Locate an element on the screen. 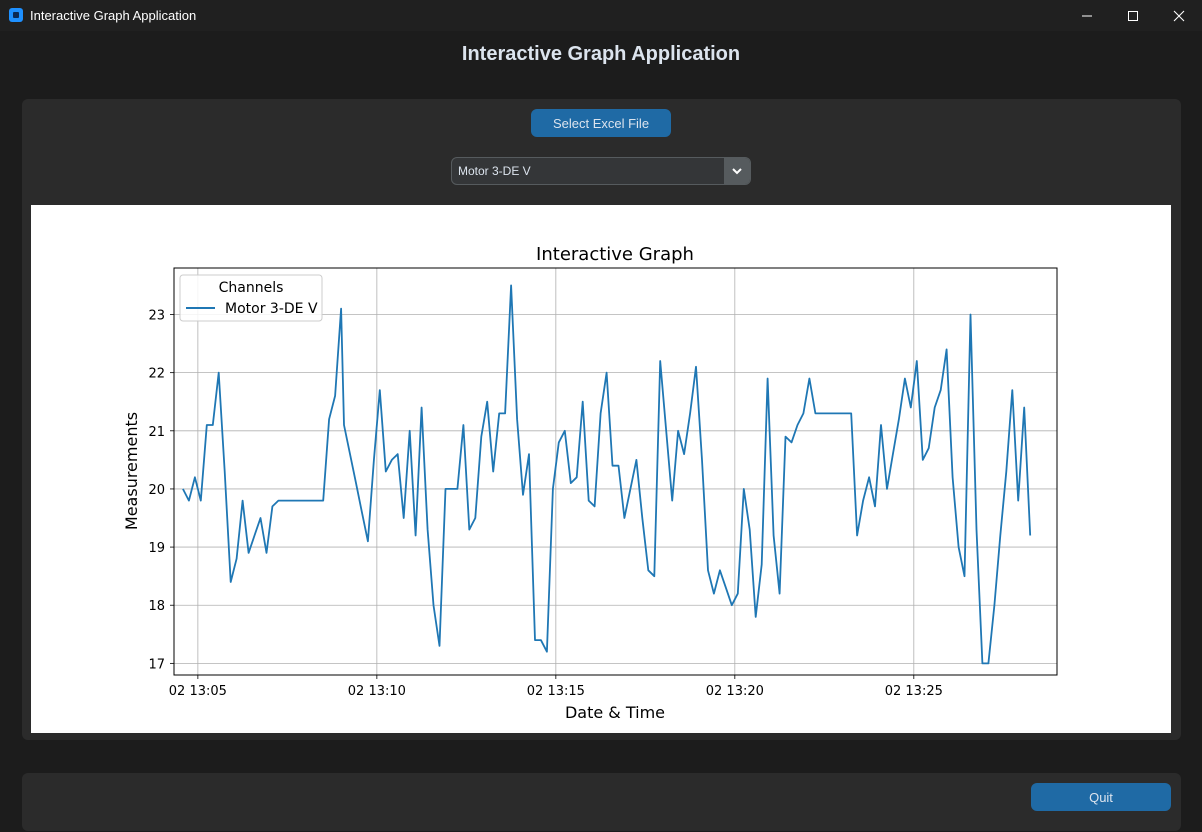 The width and height of the screenshot is (1202, 832). channel-dropdown-value: Motor 3-DE V is located at coordinates (494, 171).